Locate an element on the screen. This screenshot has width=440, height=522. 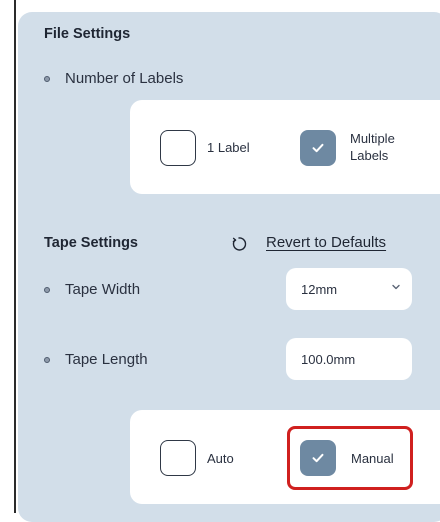
number-of-labels-row: Number of Labels is located at coordinates (113, 78).